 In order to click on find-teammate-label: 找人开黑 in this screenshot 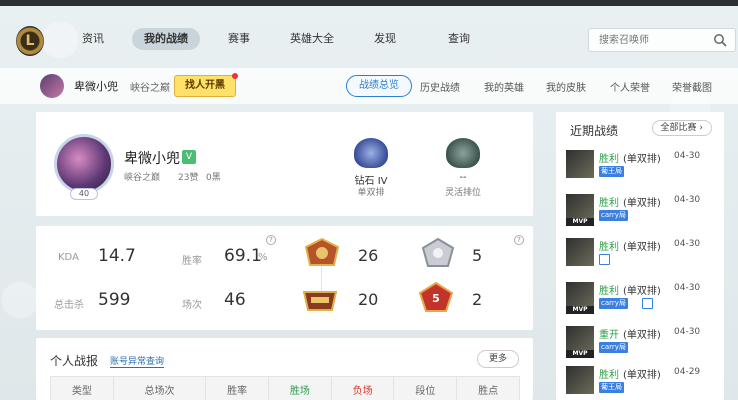, I will do `click(205, 85)`.